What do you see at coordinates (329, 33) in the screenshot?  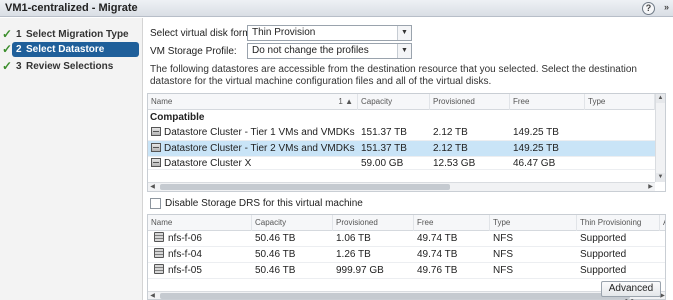 I see `disk-format-select: Thin Provision ▼` at bounding box center [329, 33].